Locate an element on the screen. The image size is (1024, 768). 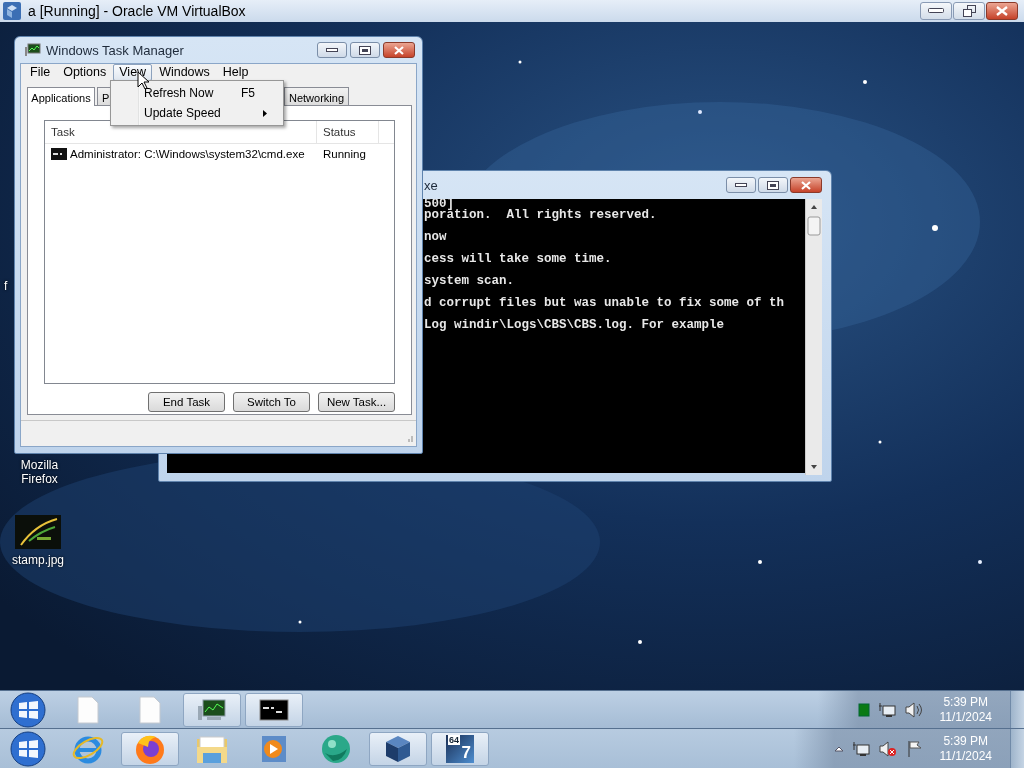
flag-icon is located at coordinates (914, 748).